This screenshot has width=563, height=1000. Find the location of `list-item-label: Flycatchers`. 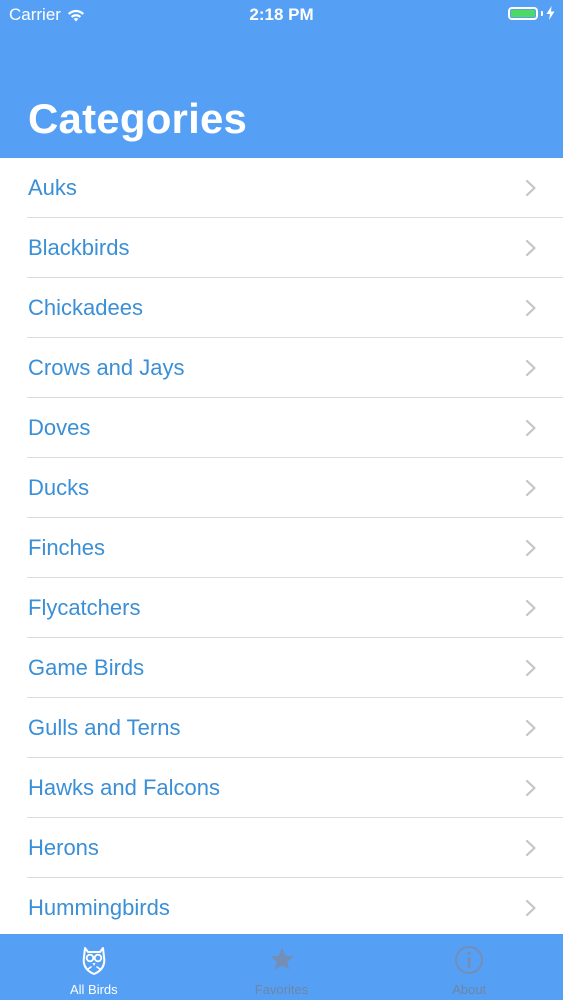

list-item-label: Flycatchers is located at coordinates (84, 607).